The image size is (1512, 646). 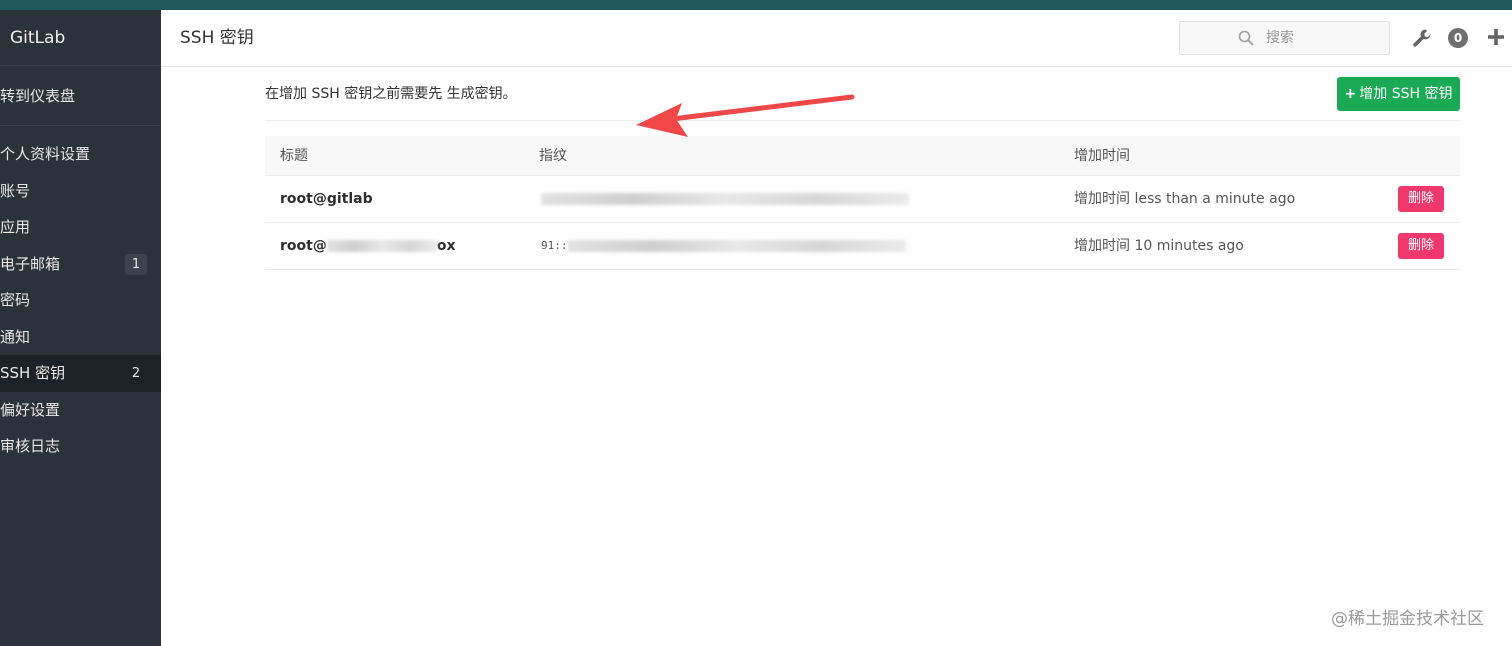 I want to click on sidebar-item-notifications: 通知, so click(x=80, y=337).